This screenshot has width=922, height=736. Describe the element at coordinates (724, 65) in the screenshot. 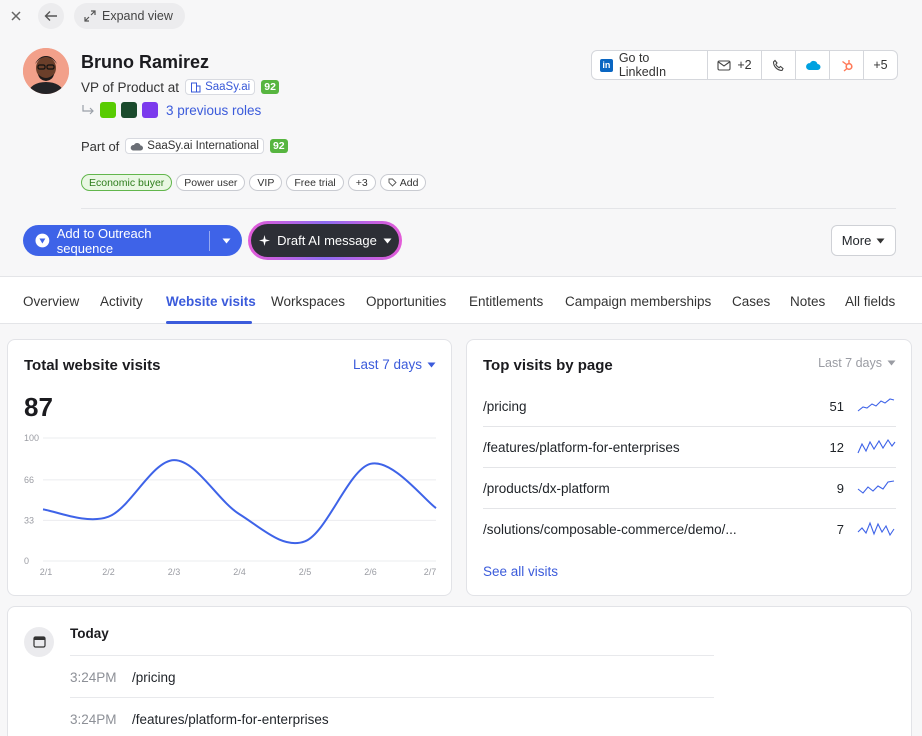

I see `mail-icon` at that location.